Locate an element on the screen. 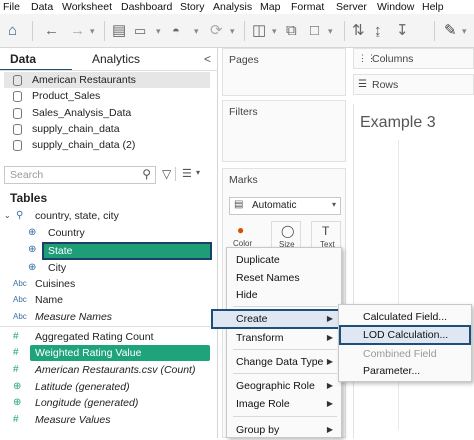 This screenshot has height=440, width=474. menu-server: Server is located at coordinates (351, 7).